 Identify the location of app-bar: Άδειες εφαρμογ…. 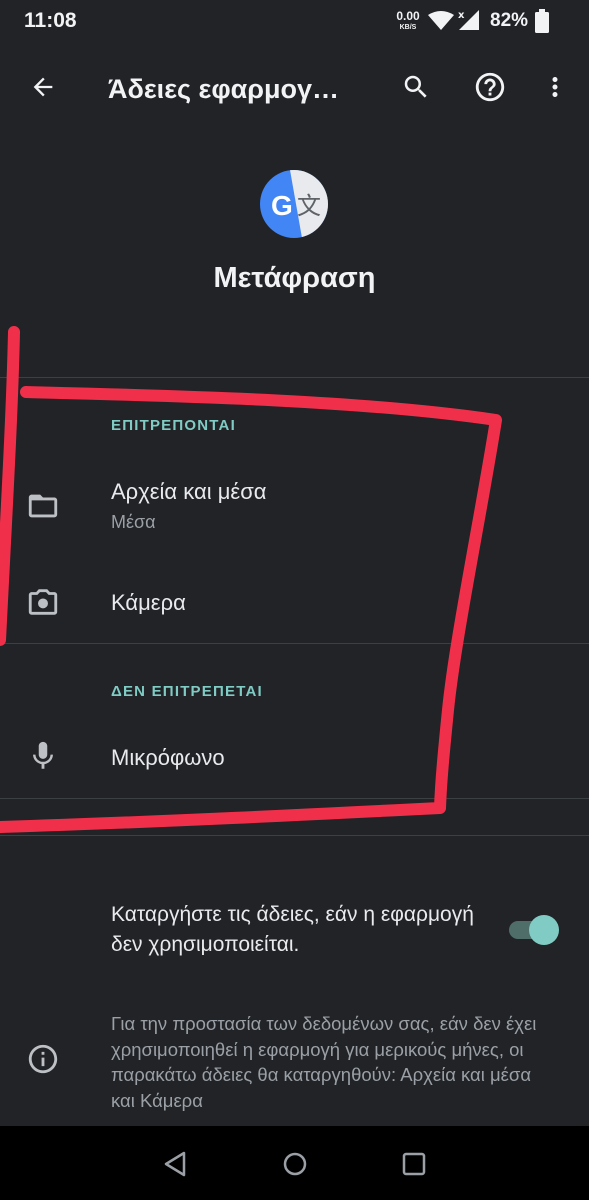
(294, 88).